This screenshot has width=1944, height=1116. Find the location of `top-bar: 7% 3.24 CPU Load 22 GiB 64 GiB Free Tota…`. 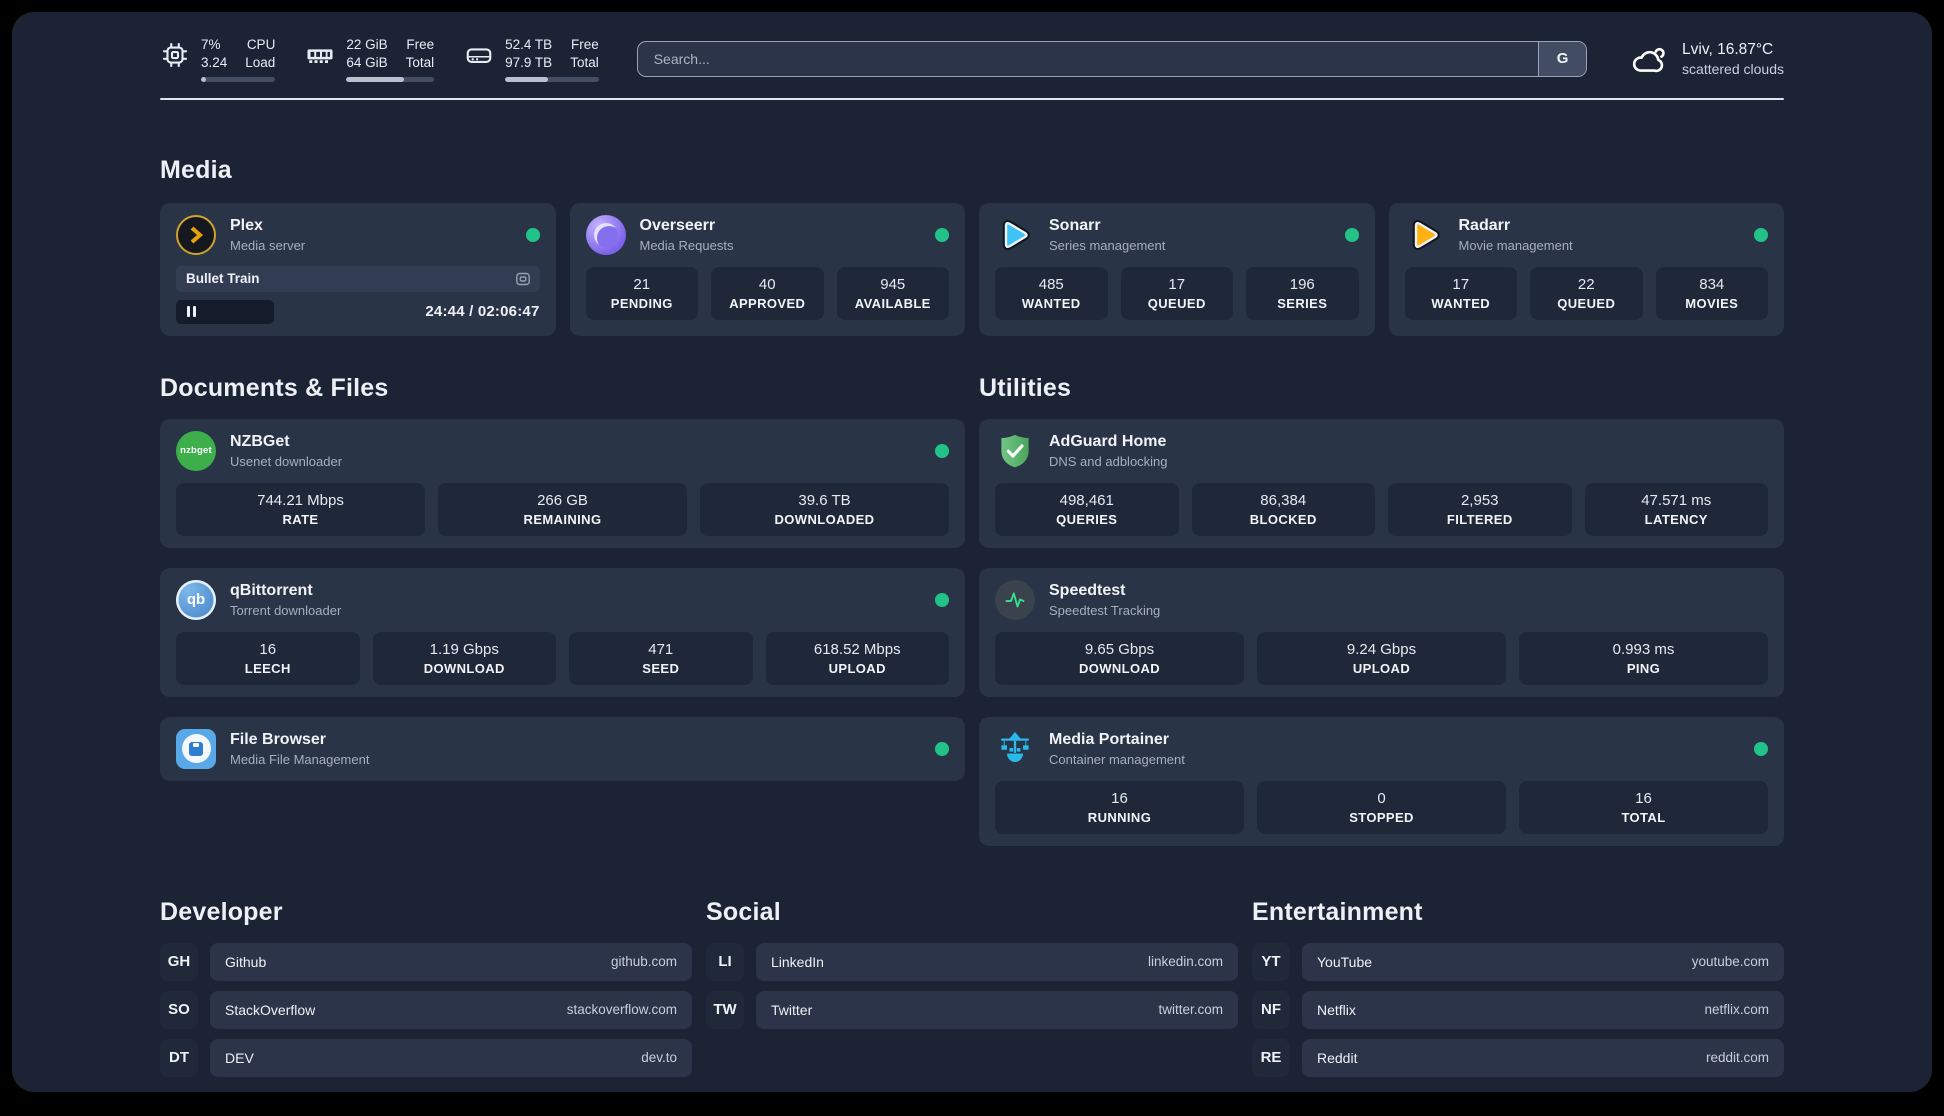

top-bar: 7% 3.24 CPU Load 22 GiB 64 GiB Free Tota… is located at coordinates (972, 59).